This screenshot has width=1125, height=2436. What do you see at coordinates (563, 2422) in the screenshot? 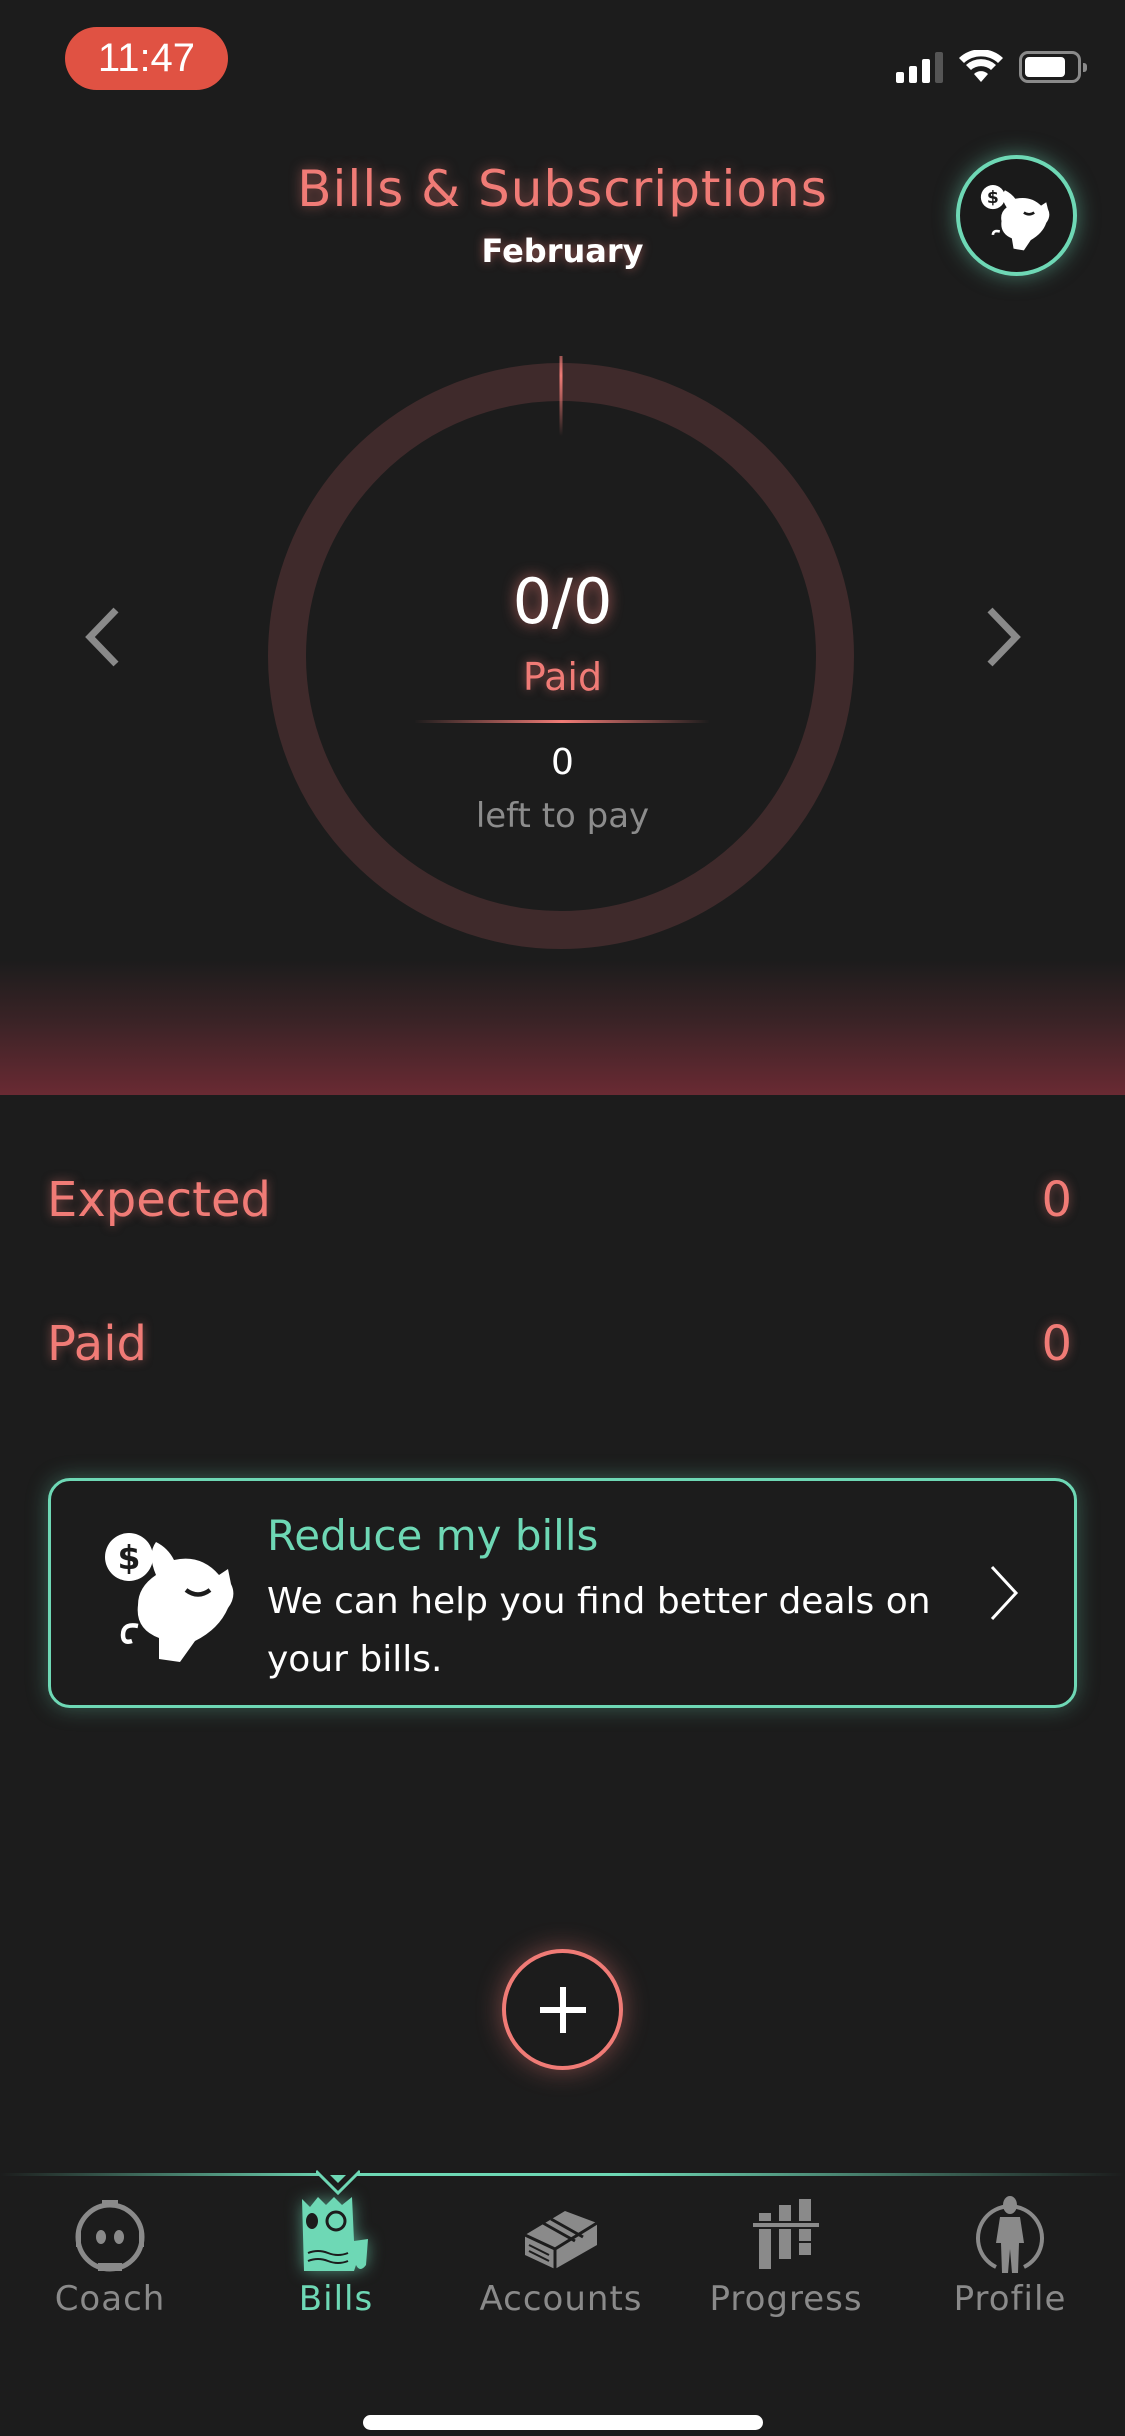
I see `home-indicator` at bounding box center [563, 2422].